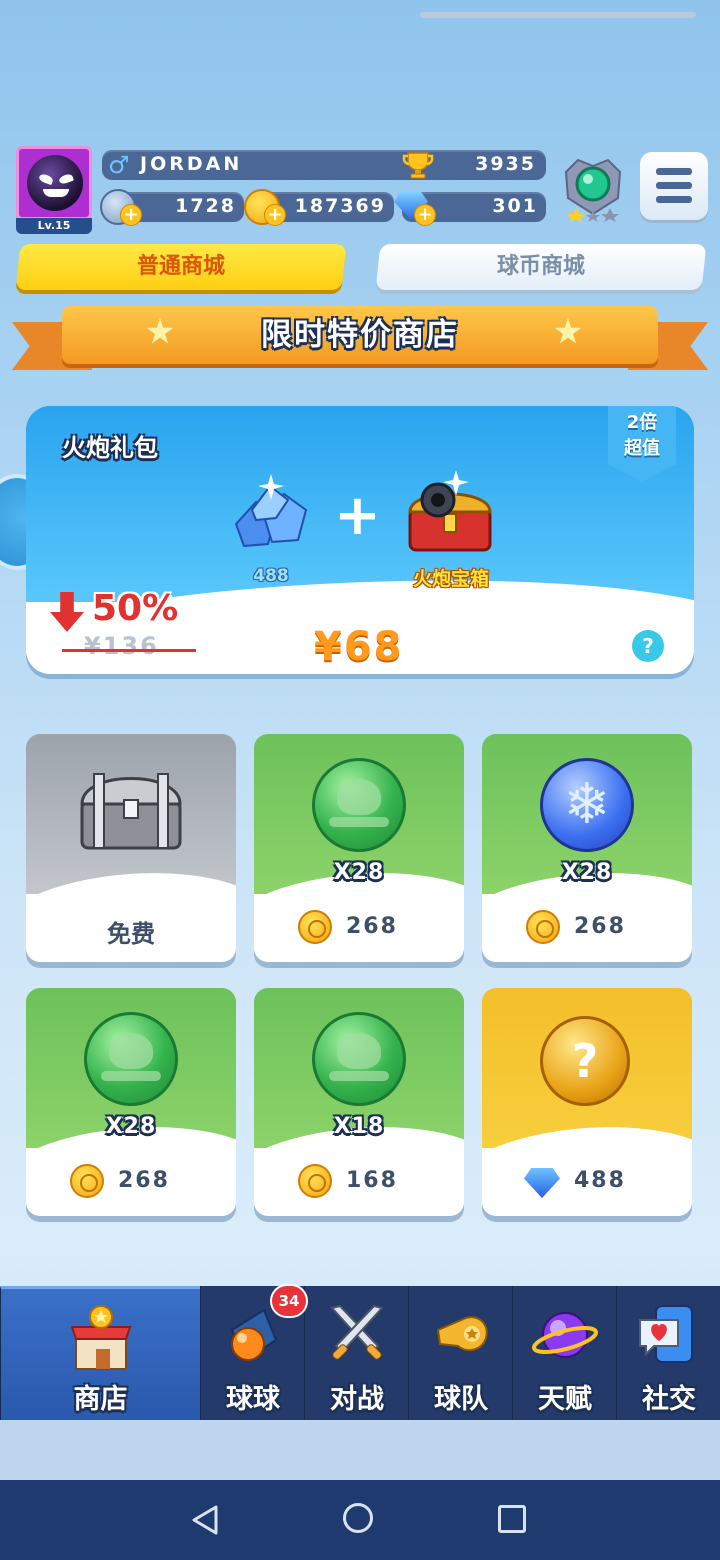 Image resolution: width=720 pixels, height=1560 pixels. I want to click on tab-normal-shop: 普通商城, so click(181, 267).